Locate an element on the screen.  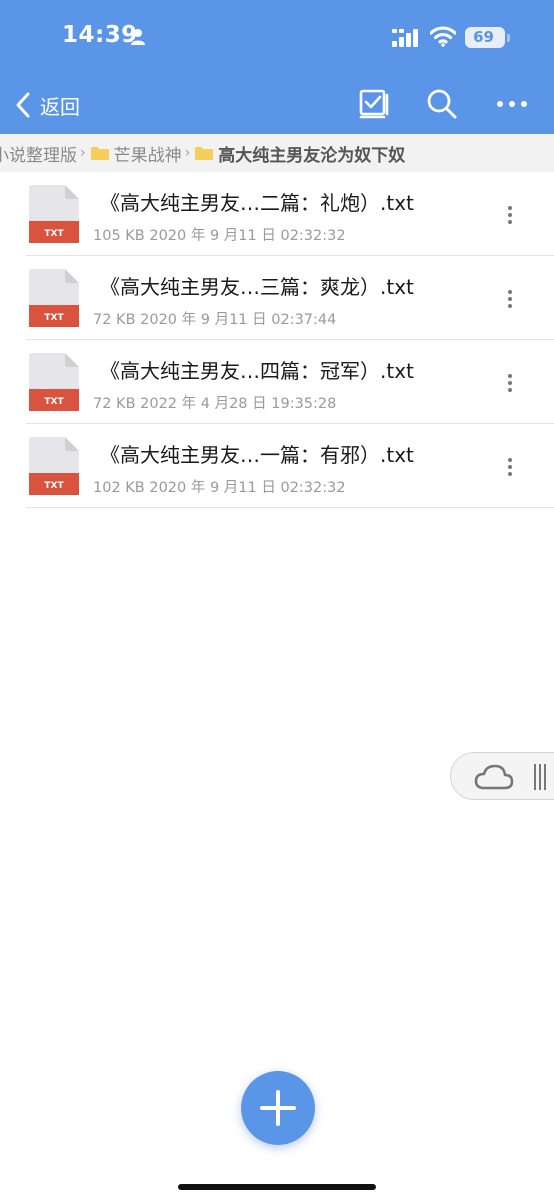
back-button: 返回 is located at coordinates (47, 105).